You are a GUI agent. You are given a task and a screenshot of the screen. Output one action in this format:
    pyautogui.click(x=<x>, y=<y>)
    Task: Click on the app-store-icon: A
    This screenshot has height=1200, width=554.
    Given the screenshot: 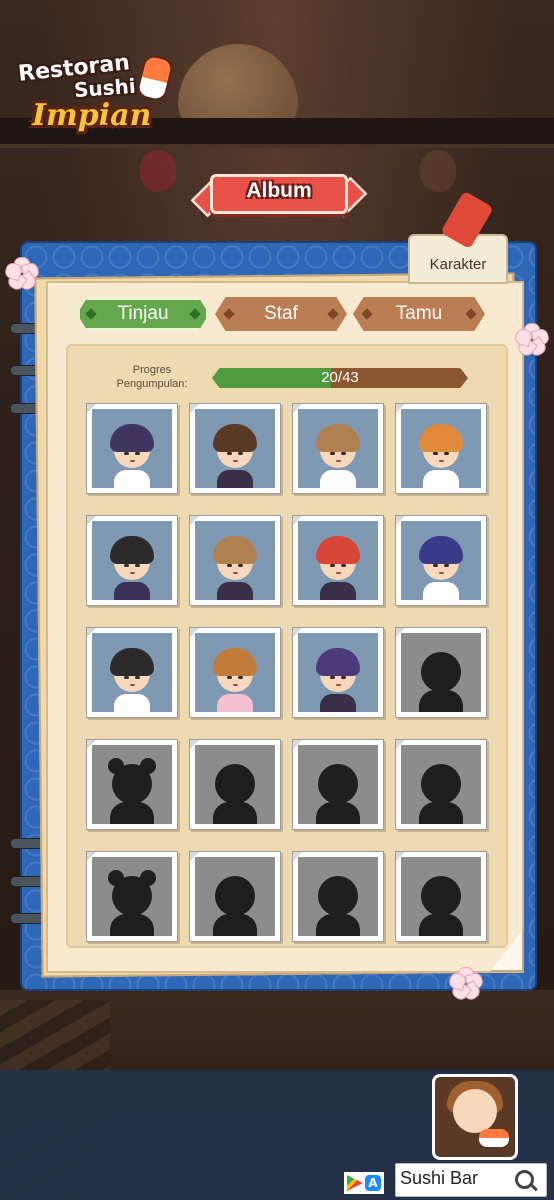 What is the action you would take?
    pyautogui.click(x=373, y=1183)
    